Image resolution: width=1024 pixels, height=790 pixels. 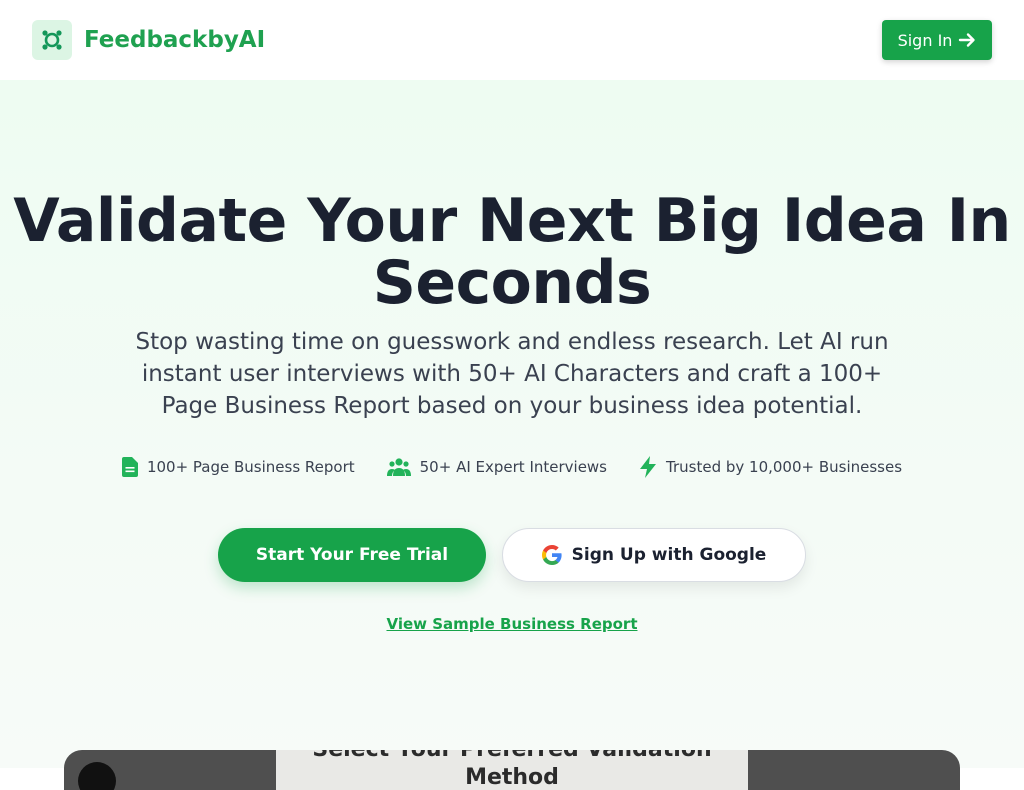 I want to click on sign-in-button: Sign In, so click(x=937, y=40).